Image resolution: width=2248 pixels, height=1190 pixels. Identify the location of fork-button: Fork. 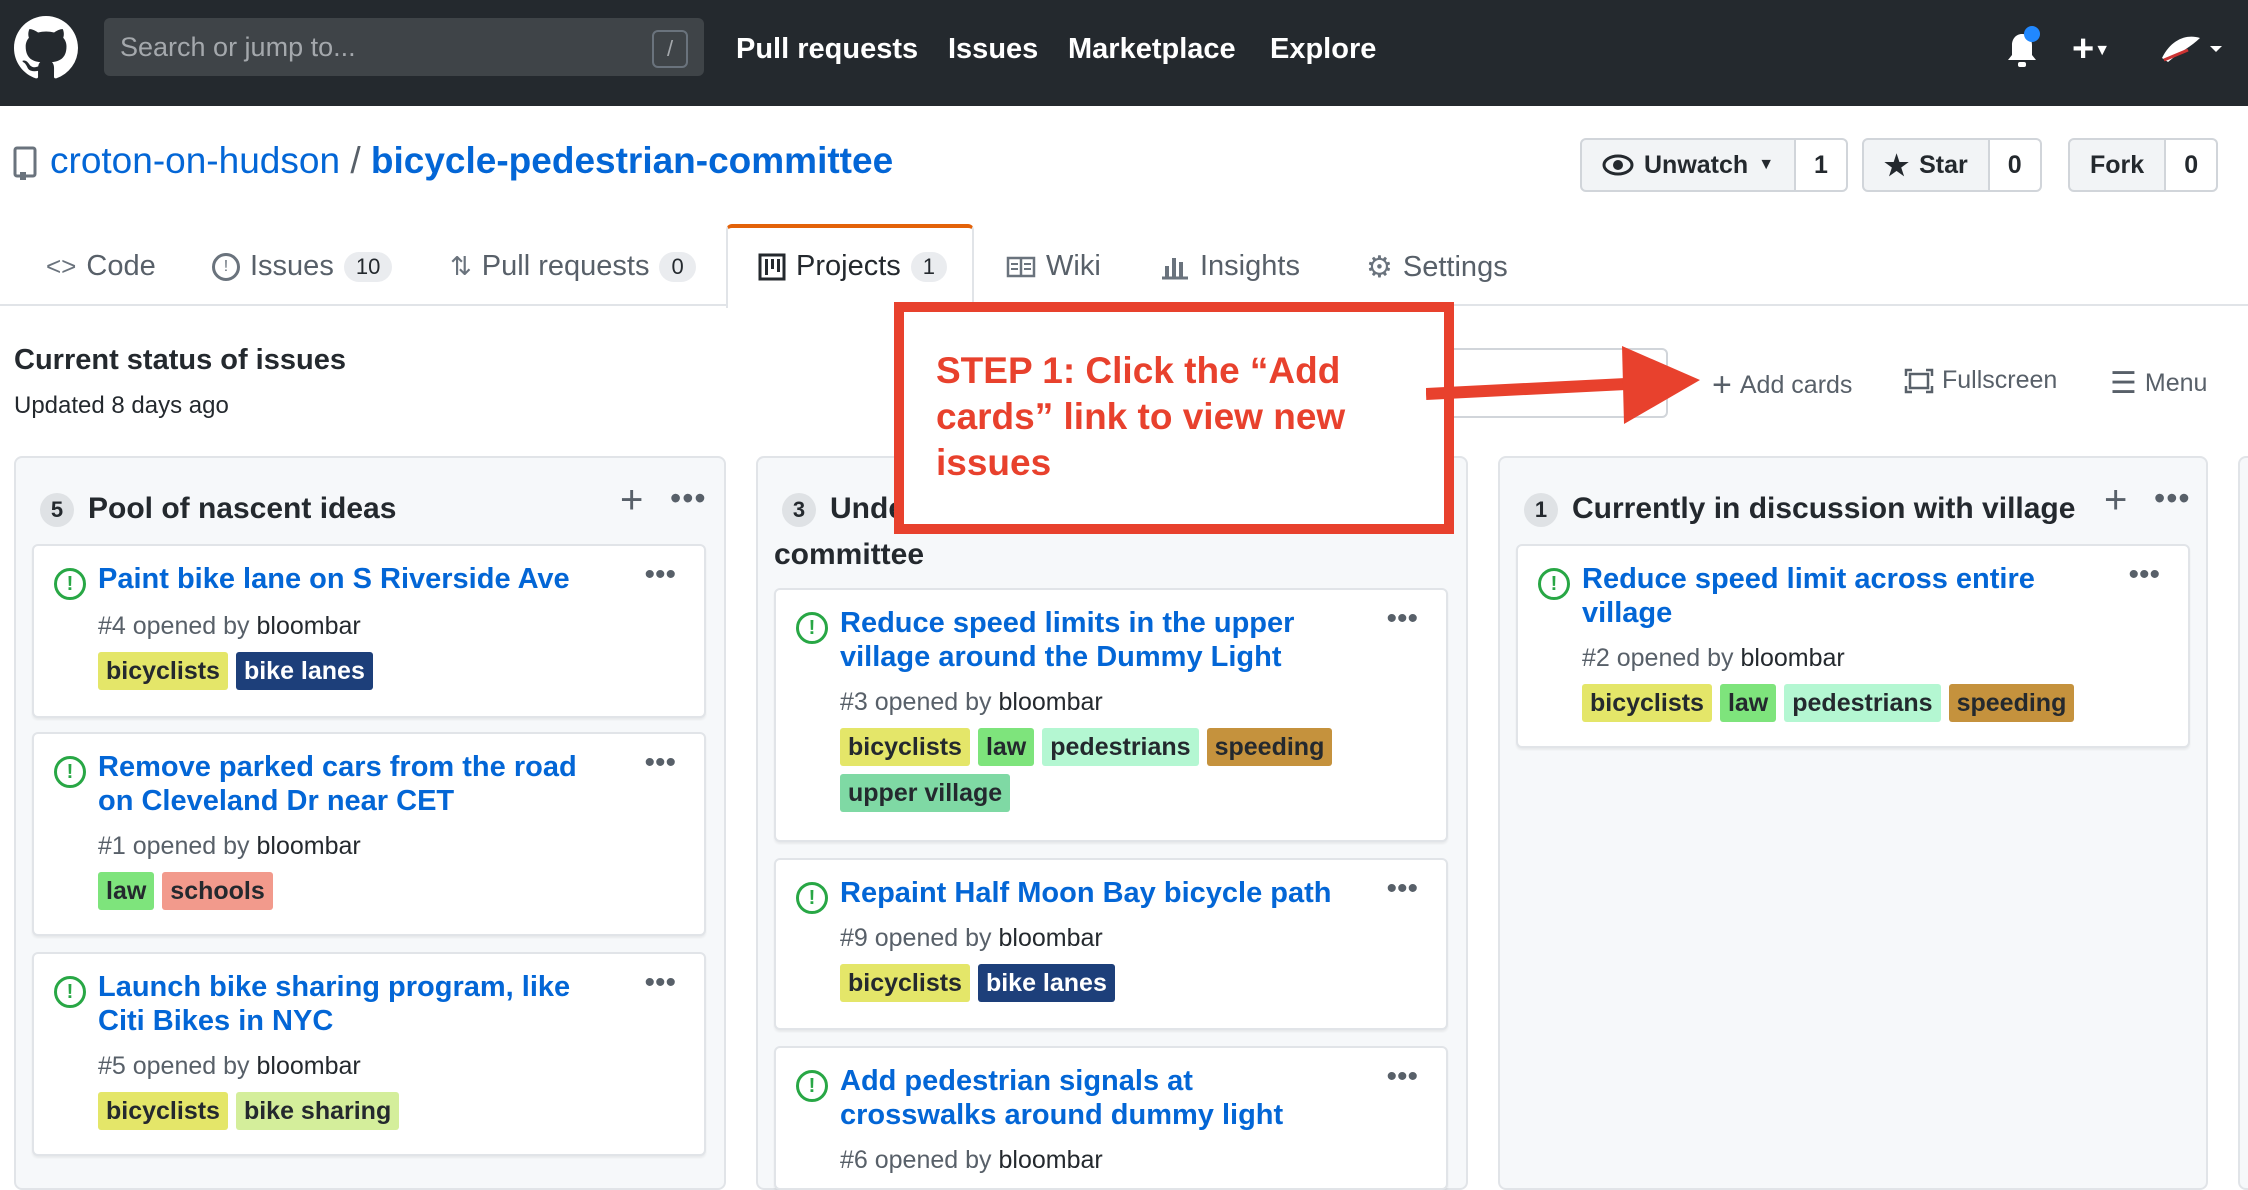
(2117, 165).